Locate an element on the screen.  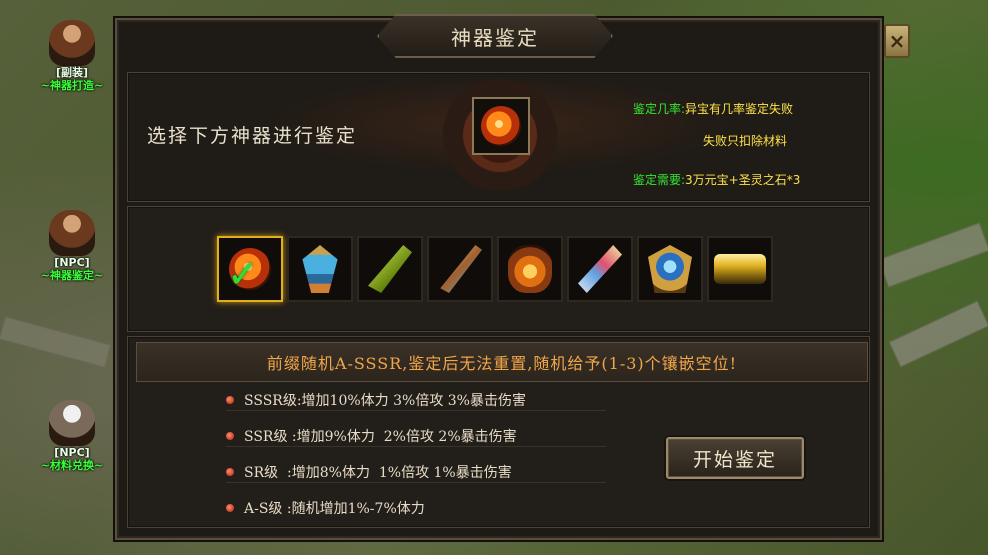
grade-row: SR级 :增加8%体力 1%倍攻 1%暴击伤害 is located at coordinates (416, 472).